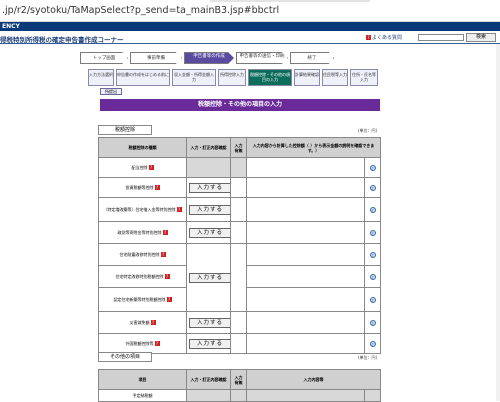 The width and height of the screenshot is (500, 402). Describe the element at coordinates (313, 379) in the screenshot. I see `col-content: 入力内容等` at that location.